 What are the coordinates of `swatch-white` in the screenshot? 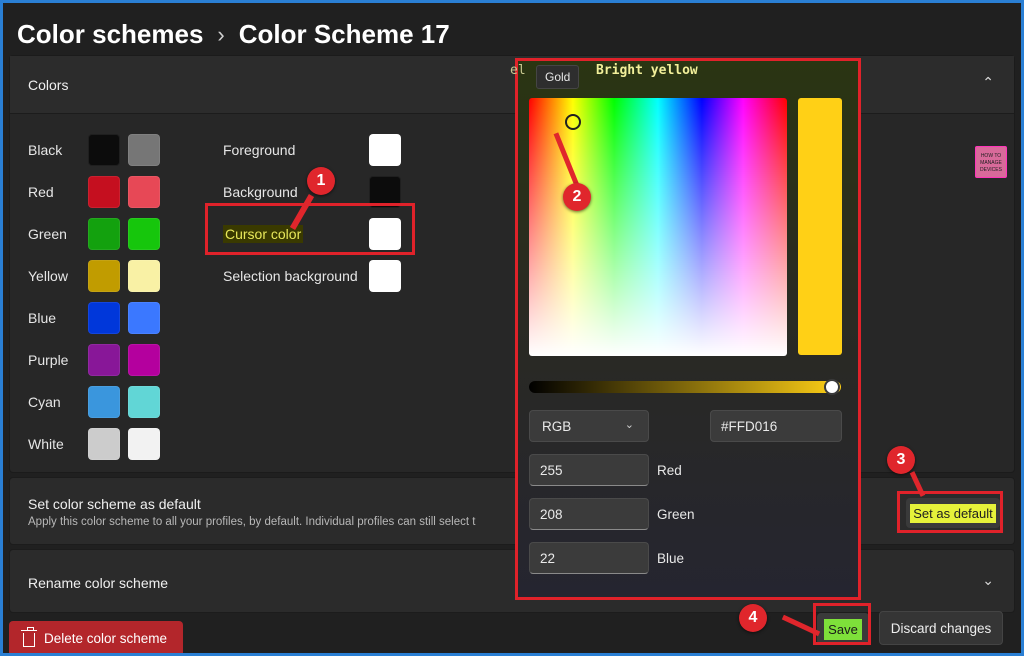 It's located at (104, 444).